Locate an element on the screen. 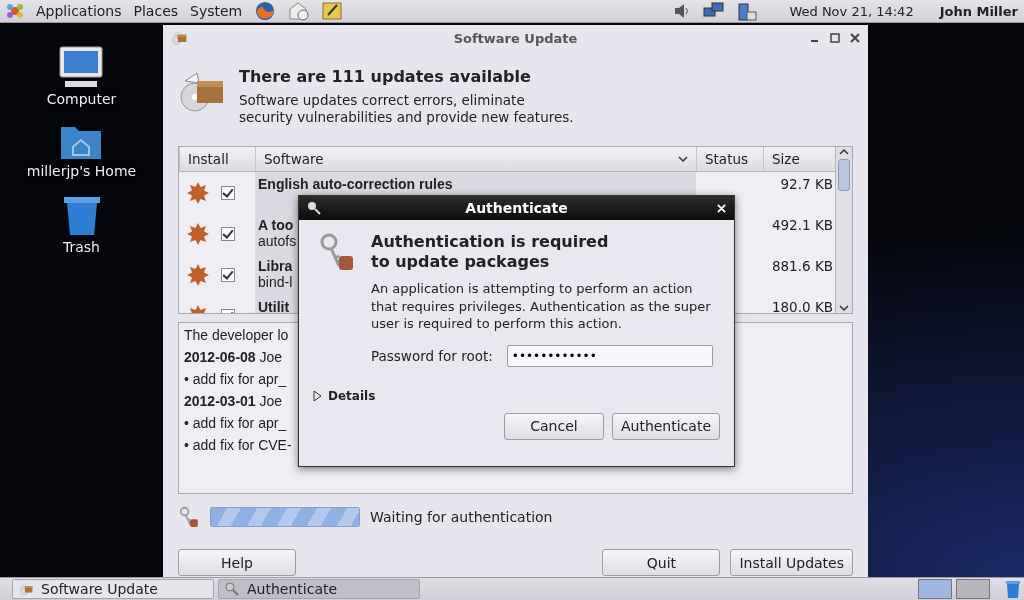  clock: Wed Nov 21, 14:42 is located at coordinates (851, 11).